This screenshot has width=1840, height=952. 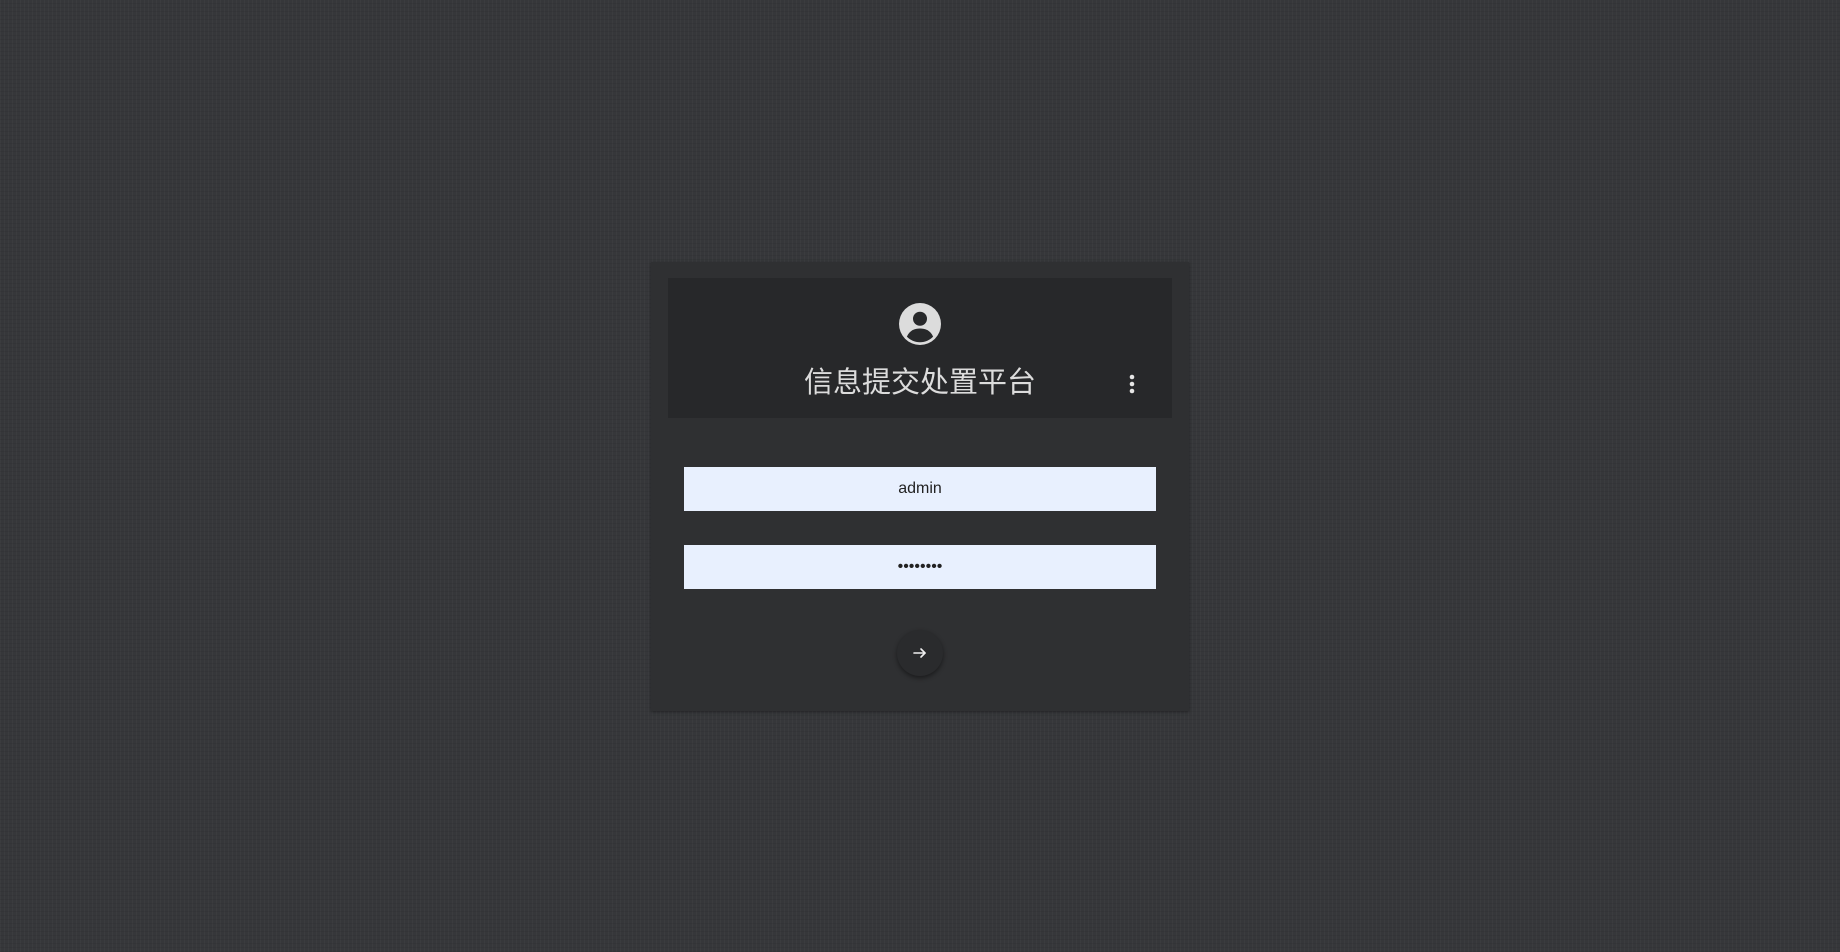 I want to click on arrow-right-icon, so click(x=919, y=653).